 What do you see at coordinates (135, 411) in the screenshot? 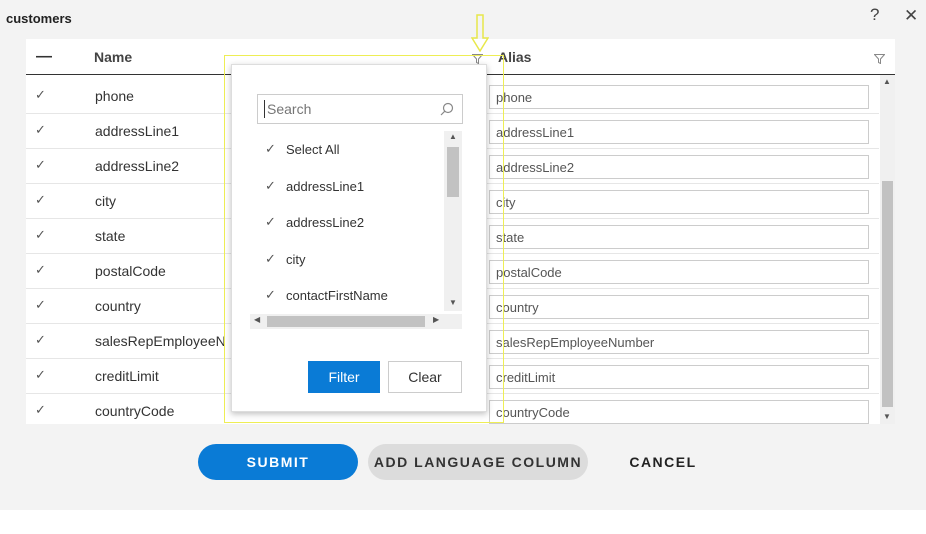
I see `column-name: countryCode` at bounding box center [135, 411].